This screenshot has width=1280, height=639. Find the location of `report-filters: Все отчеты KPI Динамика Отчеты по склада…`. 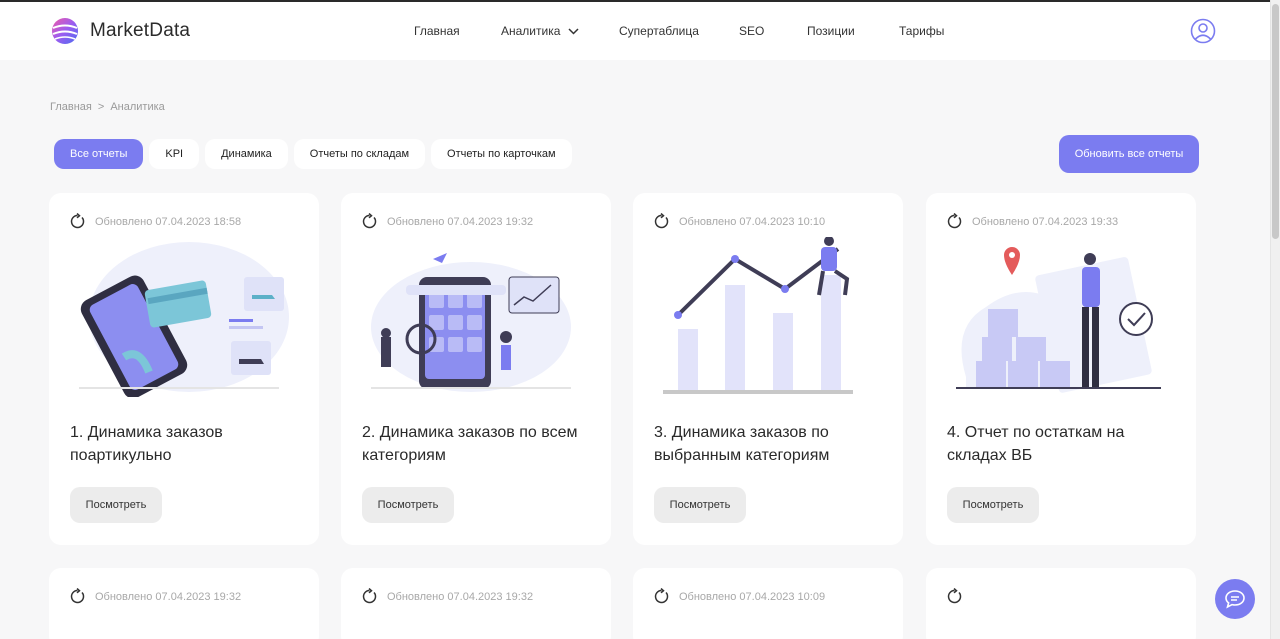

report-filters: Все отчеты KPI Динамика Отчеты по склада… is located at coordinates (313, 154).